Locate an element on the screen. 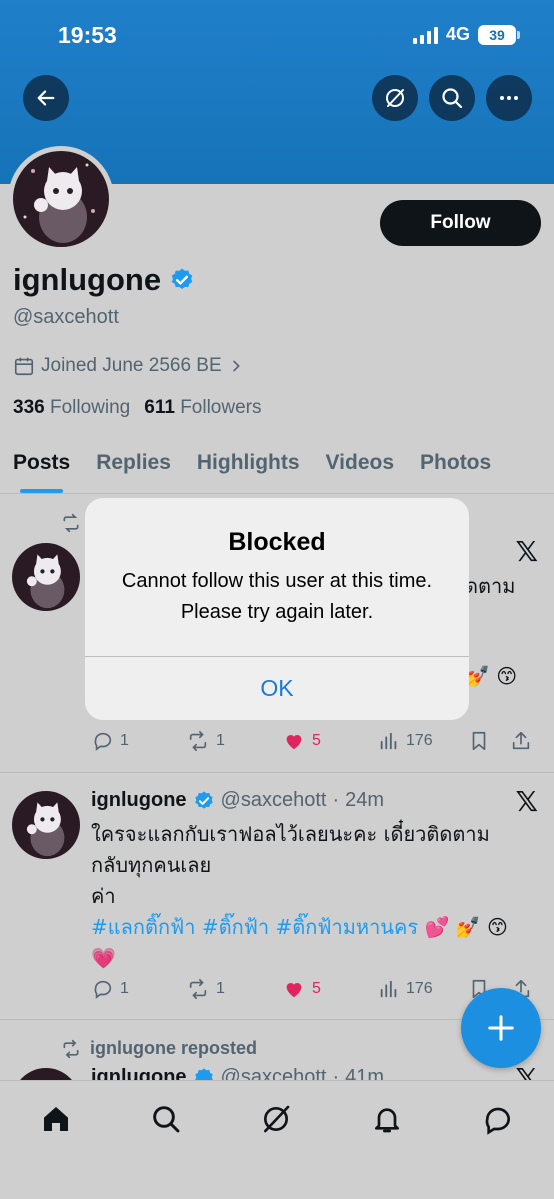 This screenshot has width=554, height=1199. repost-indicator: ignlugone reposted is located at coordinates (158, 1048).